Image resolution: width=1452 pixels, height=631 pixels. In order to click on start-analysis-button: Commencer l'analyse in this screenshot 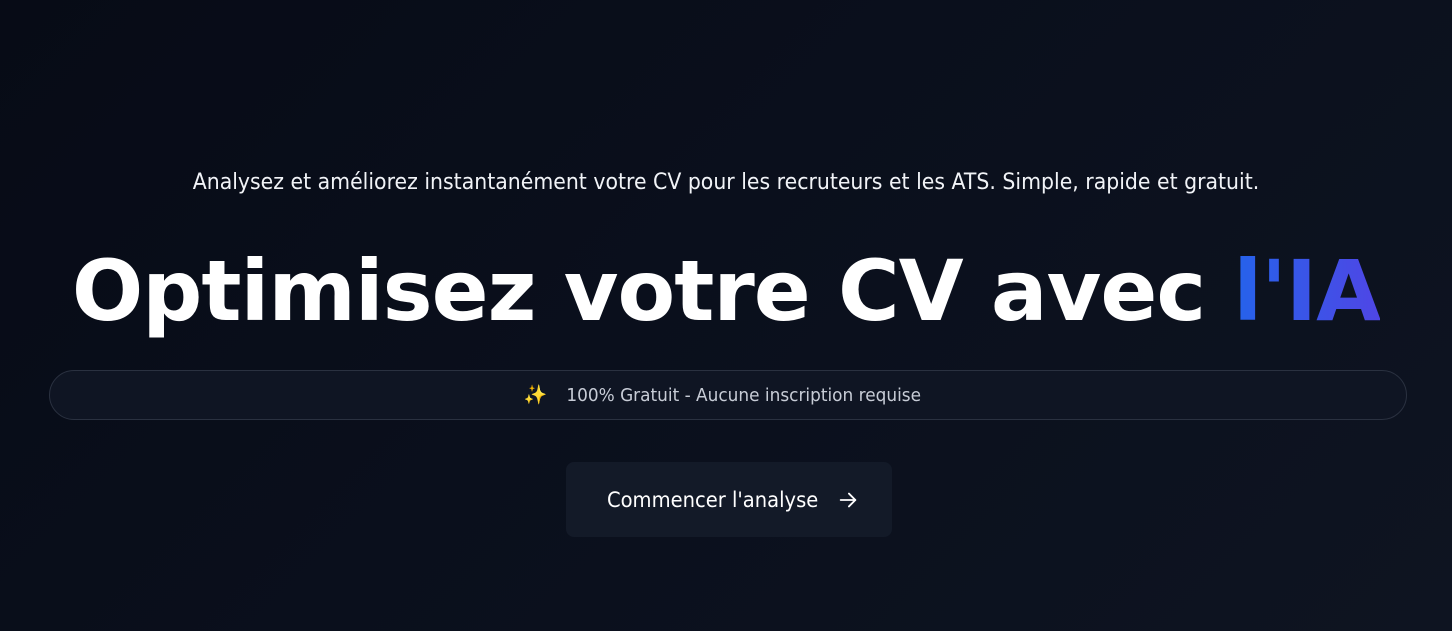, I will do `click(729, 499)`.